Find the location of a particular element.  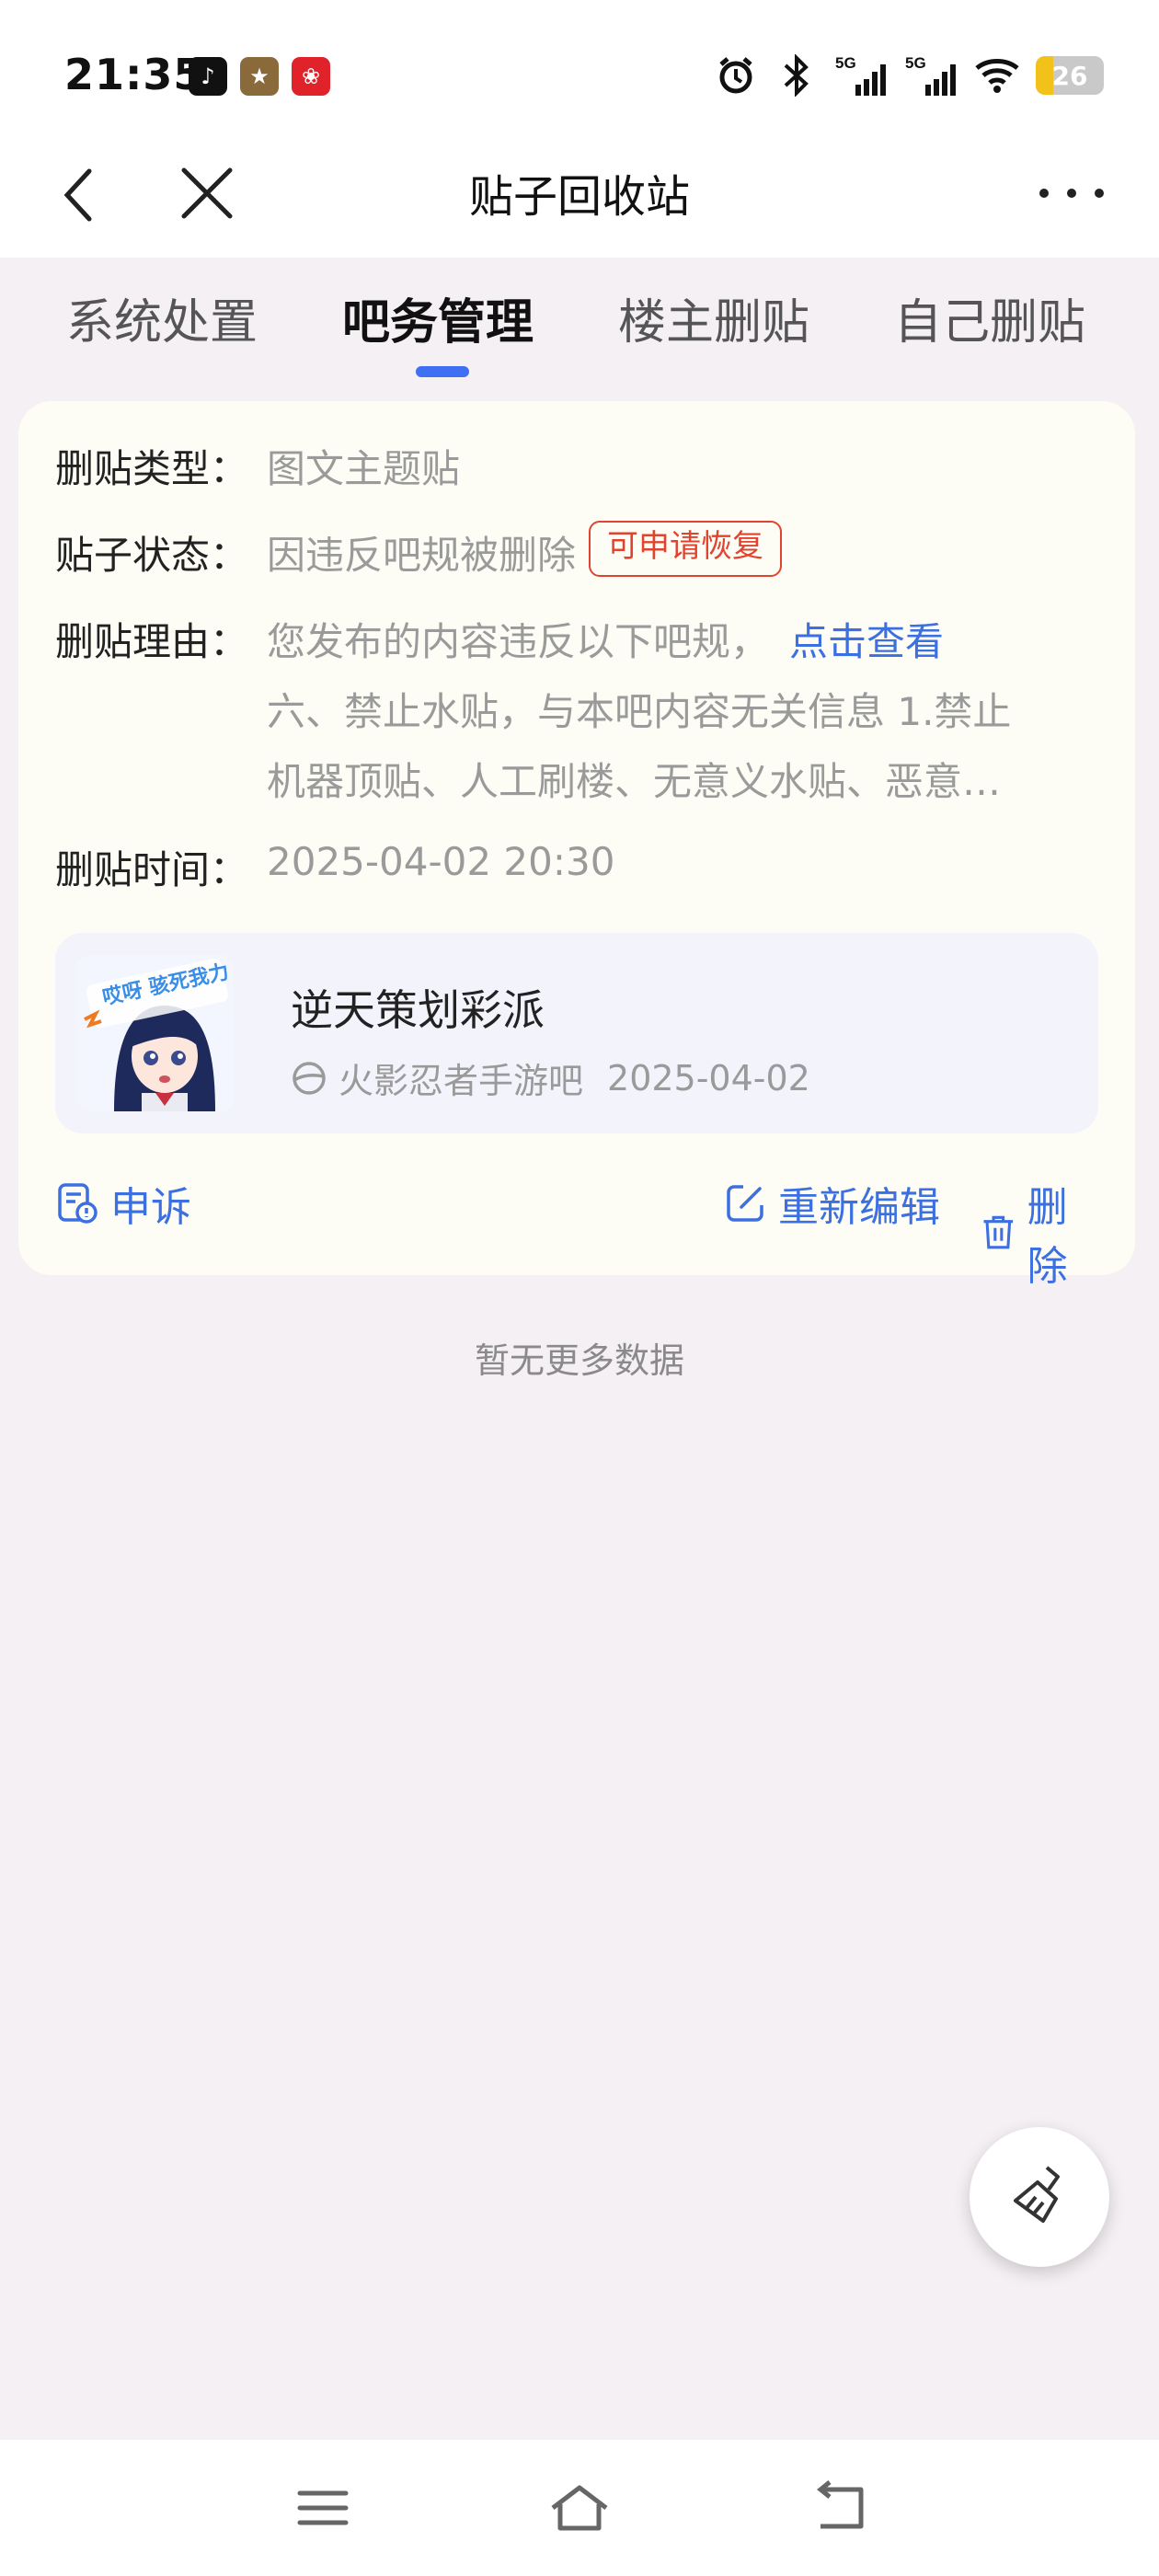

tab-admin: 吧务管理 is located at coordinates (438, 317).